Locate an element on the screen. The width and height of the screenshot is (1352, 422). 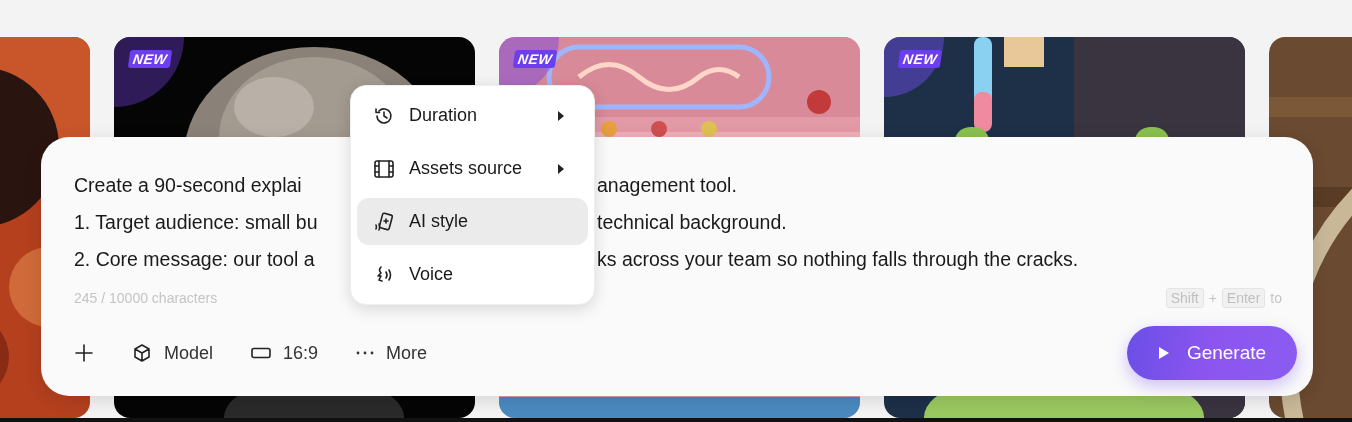
generate-button: Generate is located at coordinates (1212, 353).